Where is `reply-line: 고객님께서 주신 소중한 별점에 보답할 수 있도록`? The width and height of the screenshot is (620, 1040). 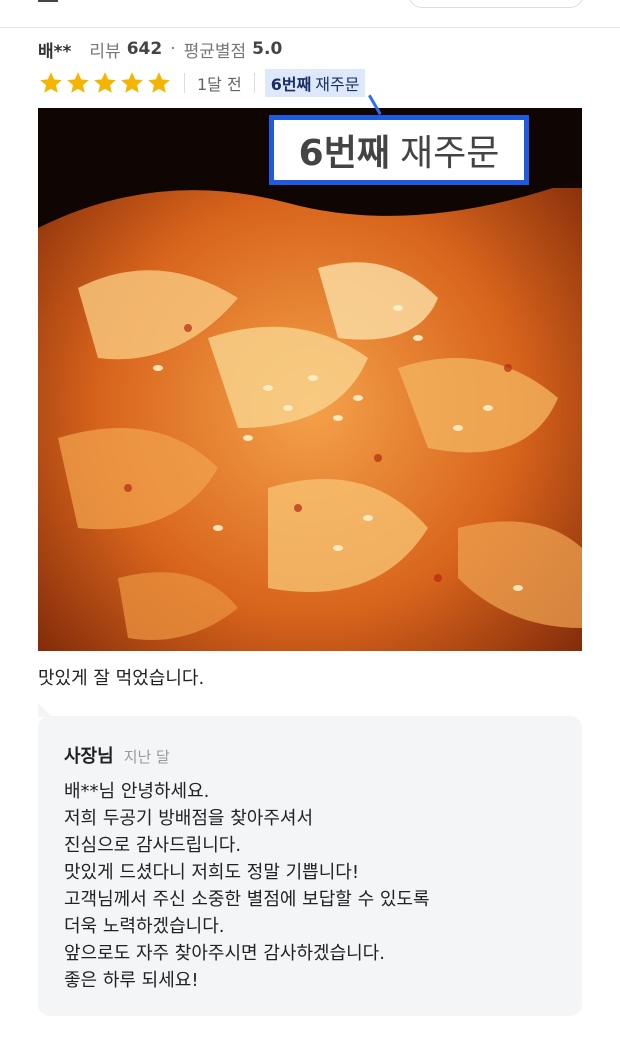
reply-line: 고객님께서 주신 소중한 별점에 보답할 수 있도록 is located at coordinates (247, 899).